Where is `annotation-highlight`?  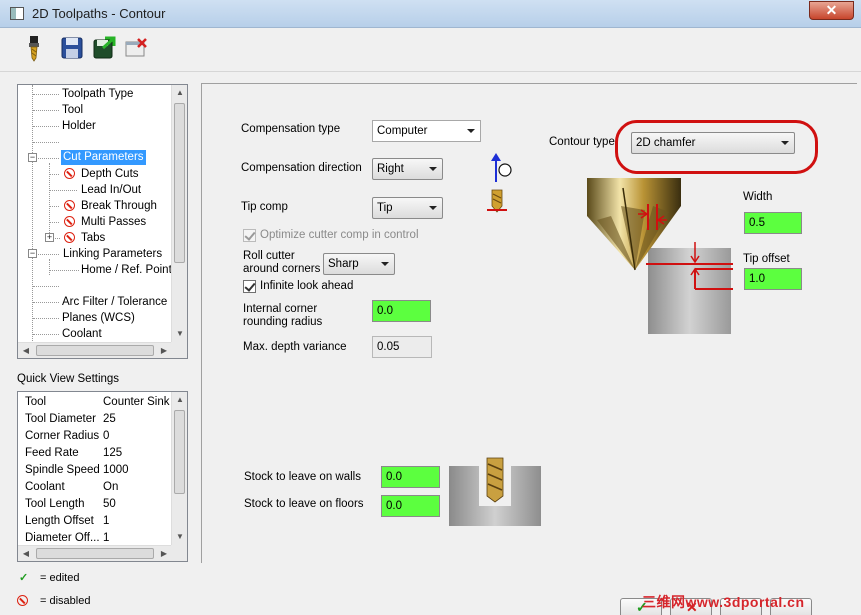
annotation-highlight is located at coordinates (716, 147).